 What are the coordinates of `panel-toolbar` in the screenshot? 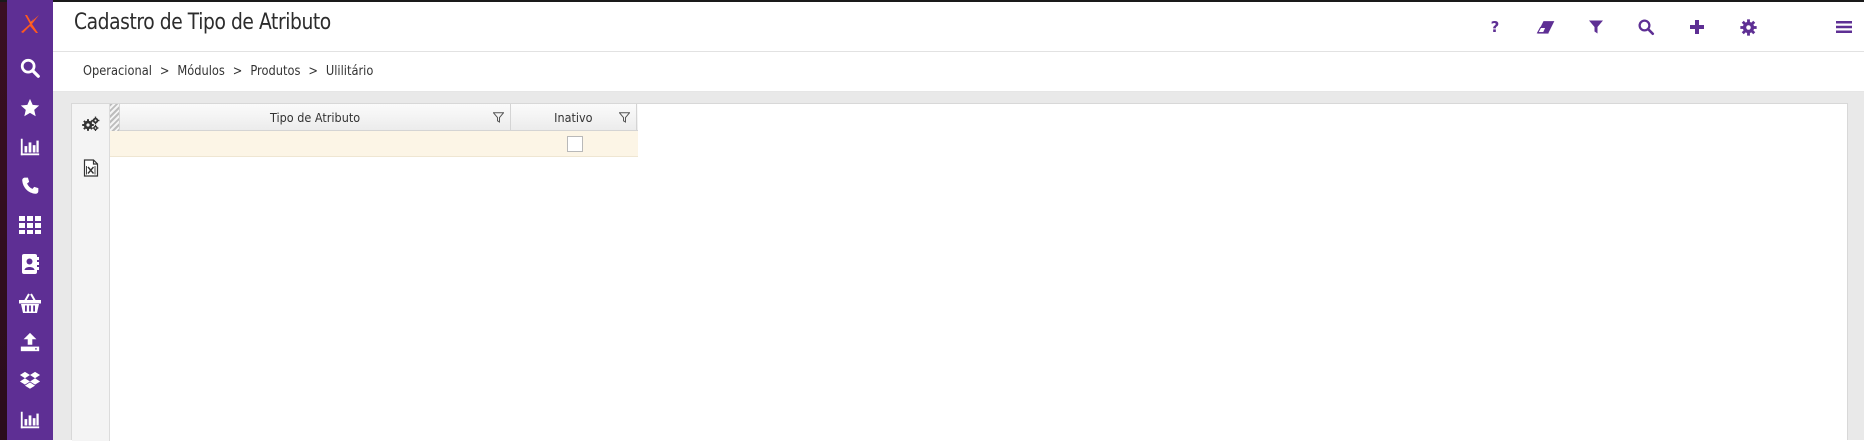 It's located at (91, 272).